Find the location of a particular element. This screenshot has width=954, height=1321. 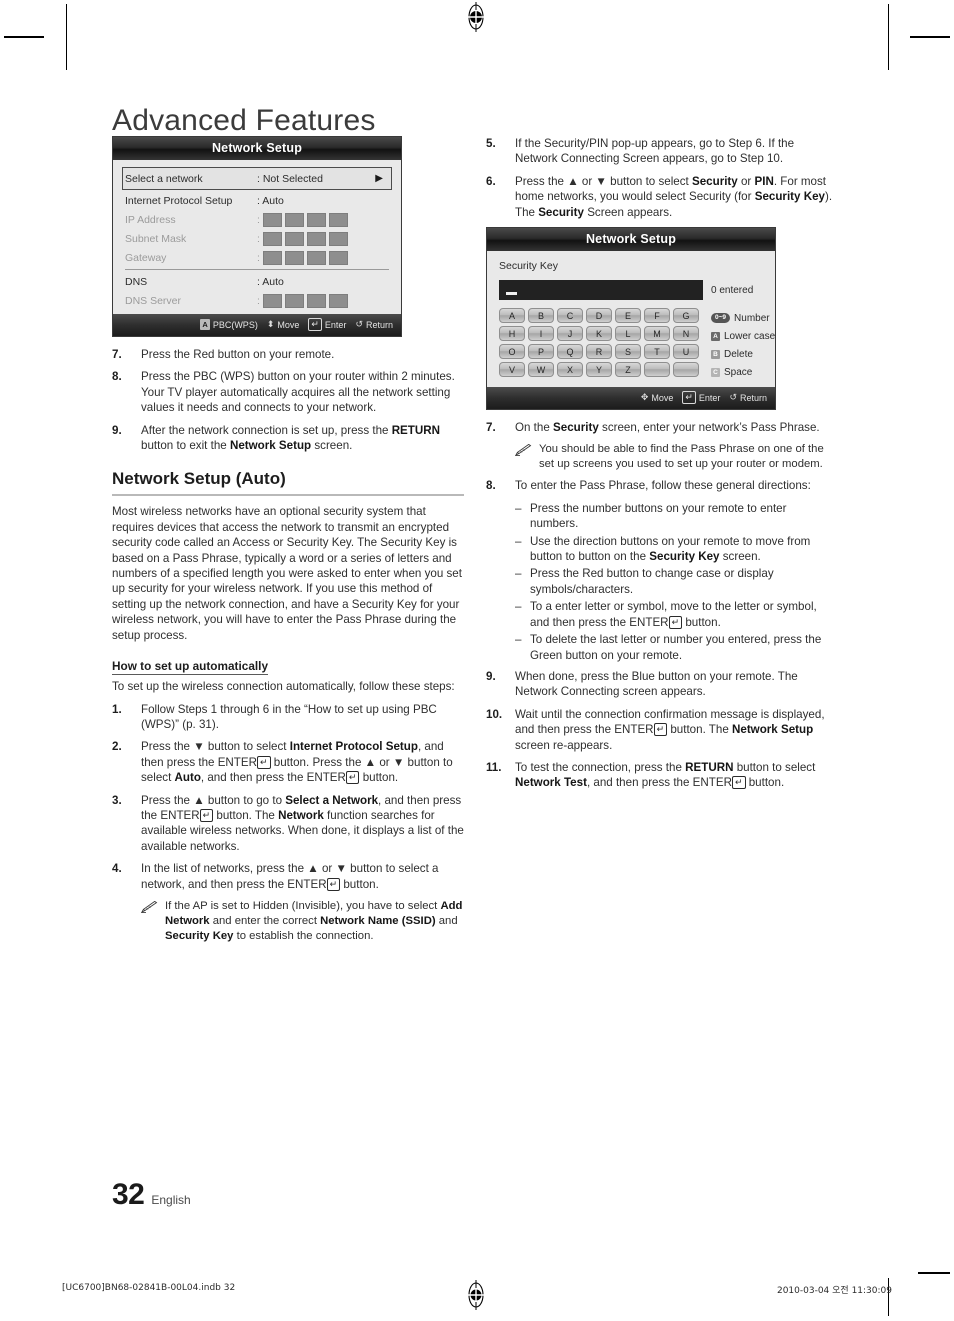

osd-row: Gateway: is located at coordinates (257, 257).